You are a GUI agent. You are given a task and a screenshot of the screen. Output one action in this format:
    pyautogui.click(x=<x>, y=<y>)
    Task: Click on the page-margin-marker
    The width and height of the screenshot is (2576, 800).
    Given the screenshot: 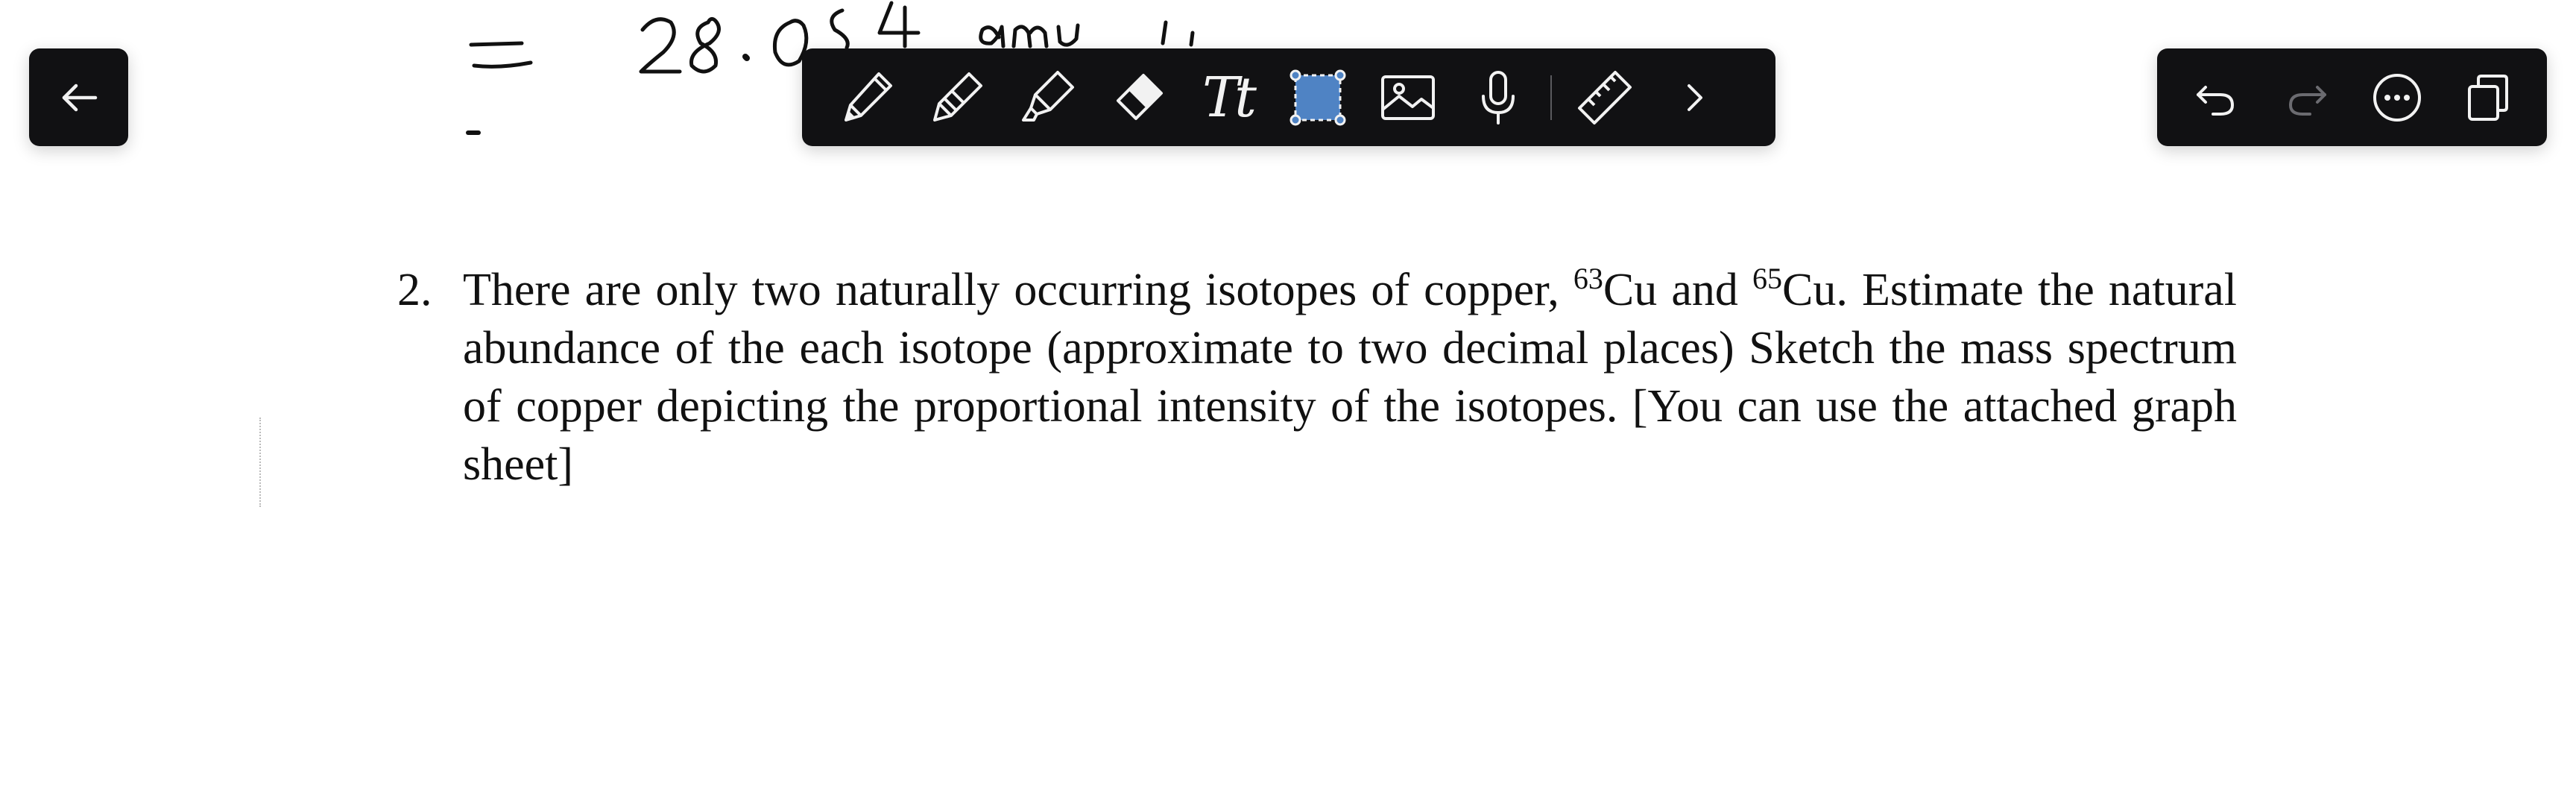 What is the action you would take?
    pyautogui.click(x=261, y=462)
    